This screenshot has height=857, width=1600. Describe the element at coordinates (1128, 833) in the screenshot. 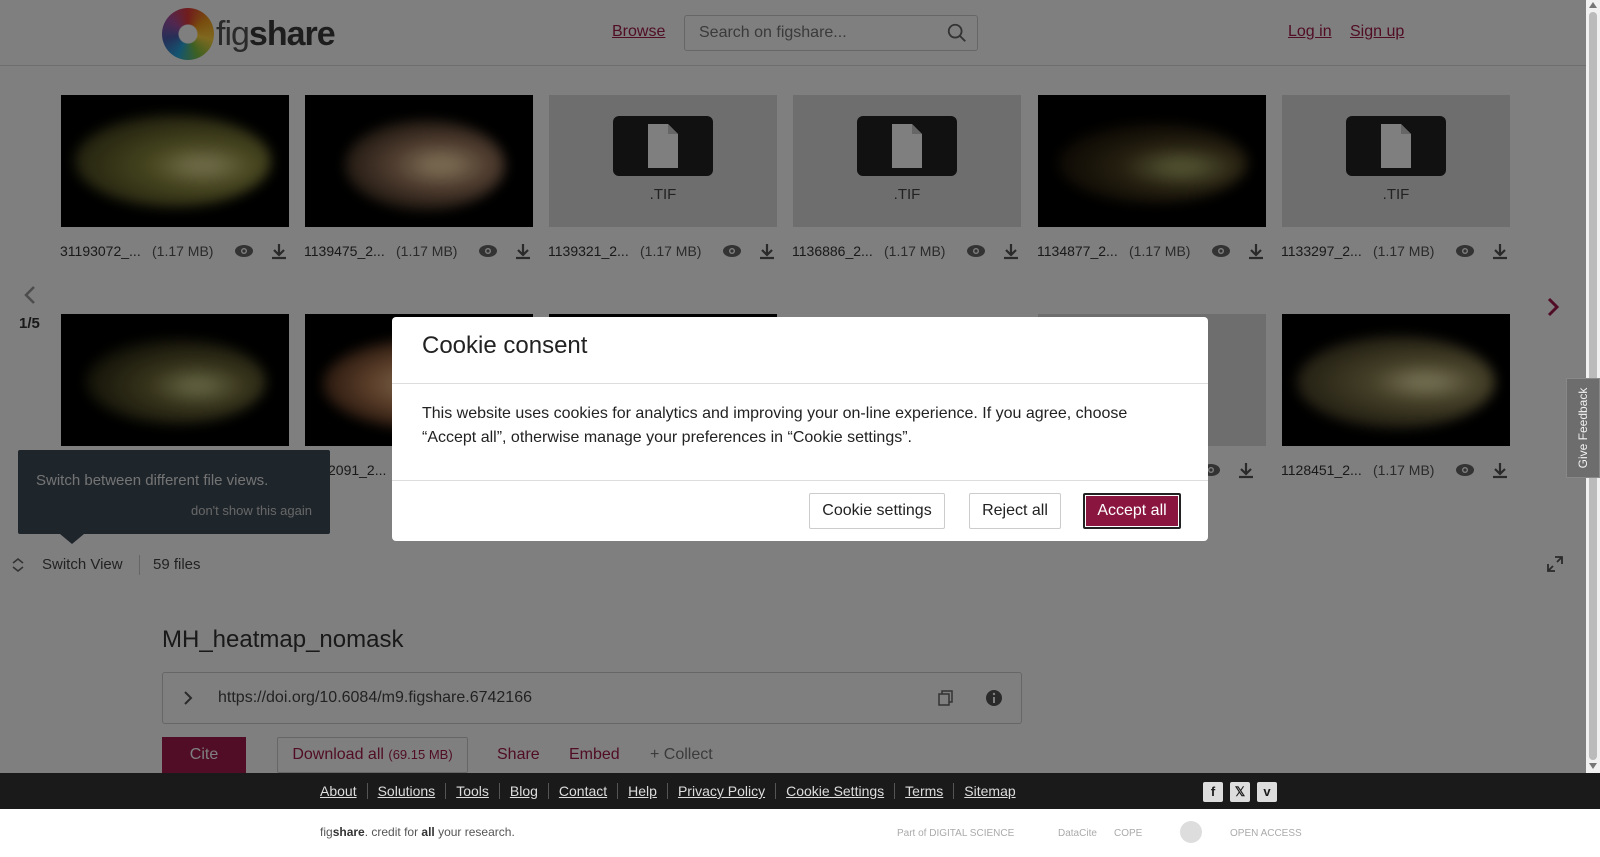

I see `cope-logo: COPE` at that location.